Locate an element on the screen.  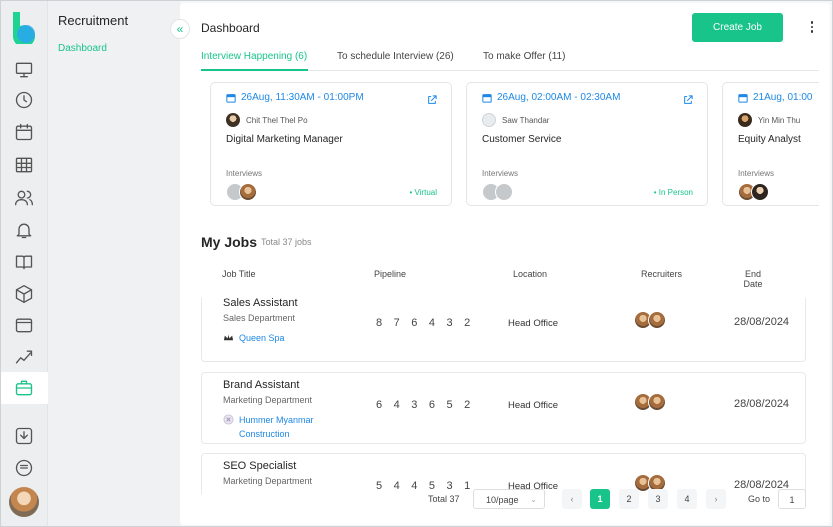
user-avatar is located at coordinates (24, 502).